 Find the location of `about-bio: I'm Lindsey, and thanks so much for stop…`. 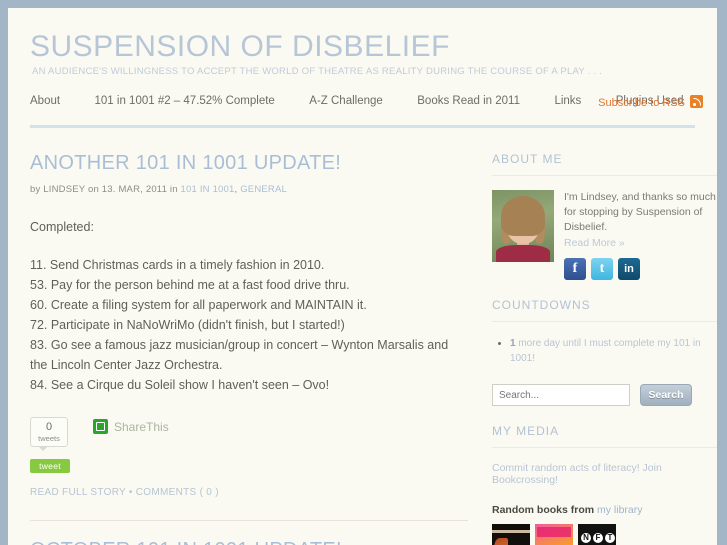

about-bio: I'm Lindsey, and thanks so much for stop… is located at coordinates (640, 212).